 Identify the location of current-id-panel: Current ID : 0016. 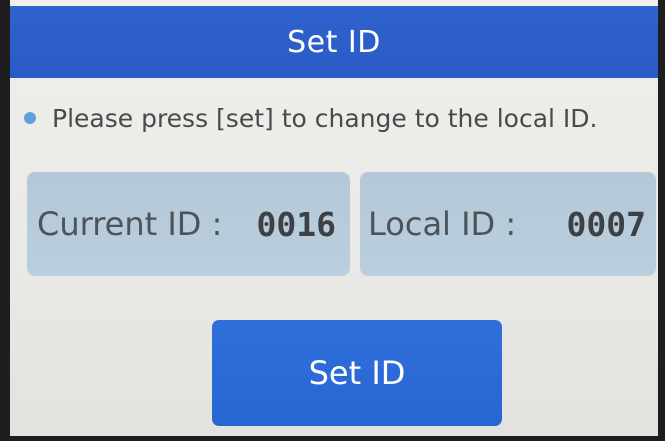
(188, 224).